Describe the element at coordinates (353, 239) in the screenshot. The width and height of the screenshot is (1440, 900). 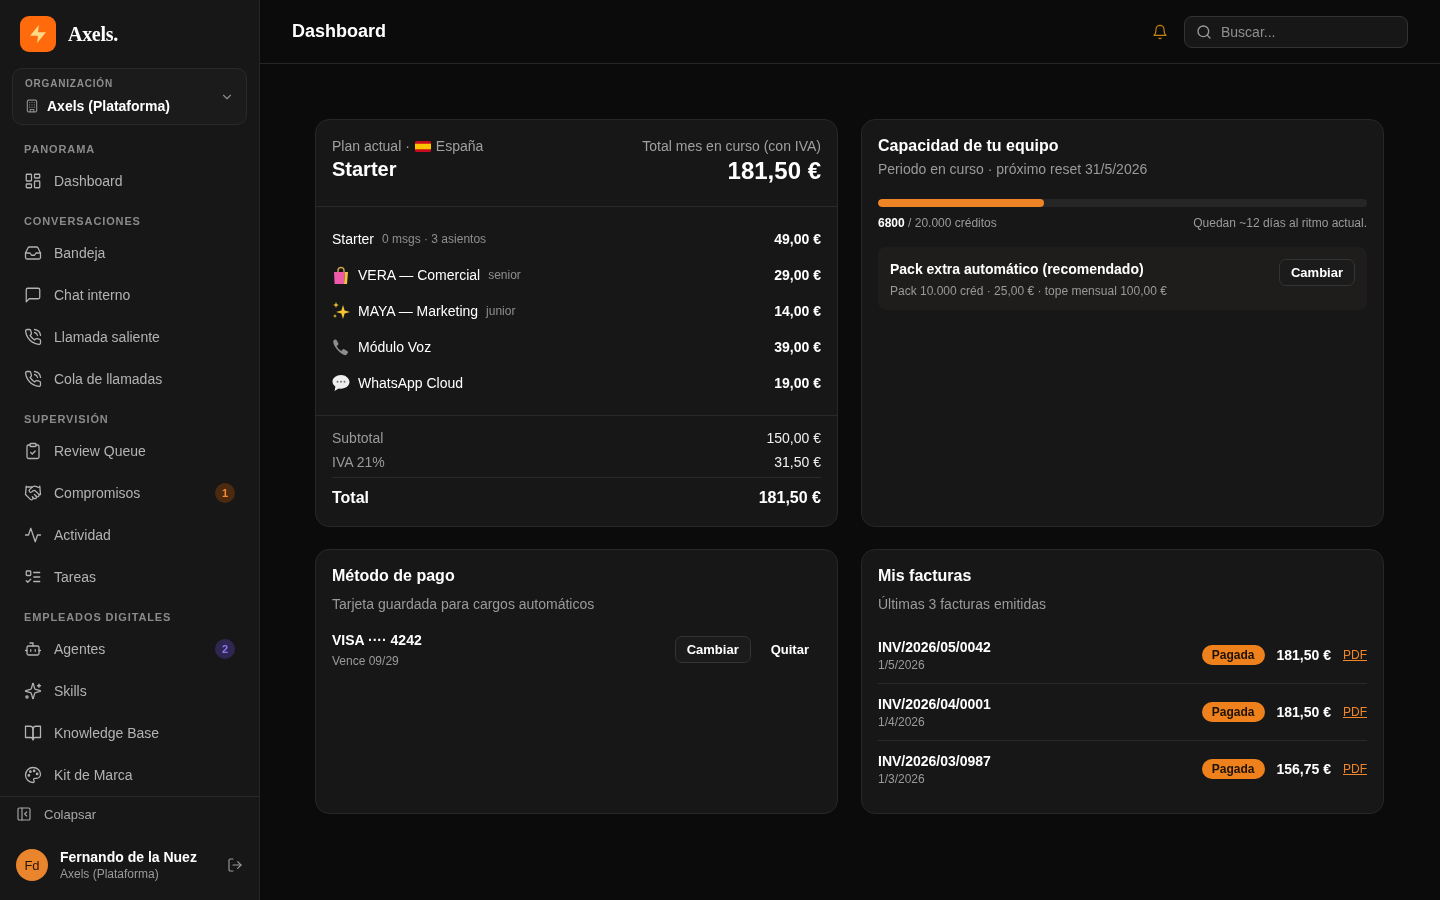
I see `line-item-name: Starter` at that location.